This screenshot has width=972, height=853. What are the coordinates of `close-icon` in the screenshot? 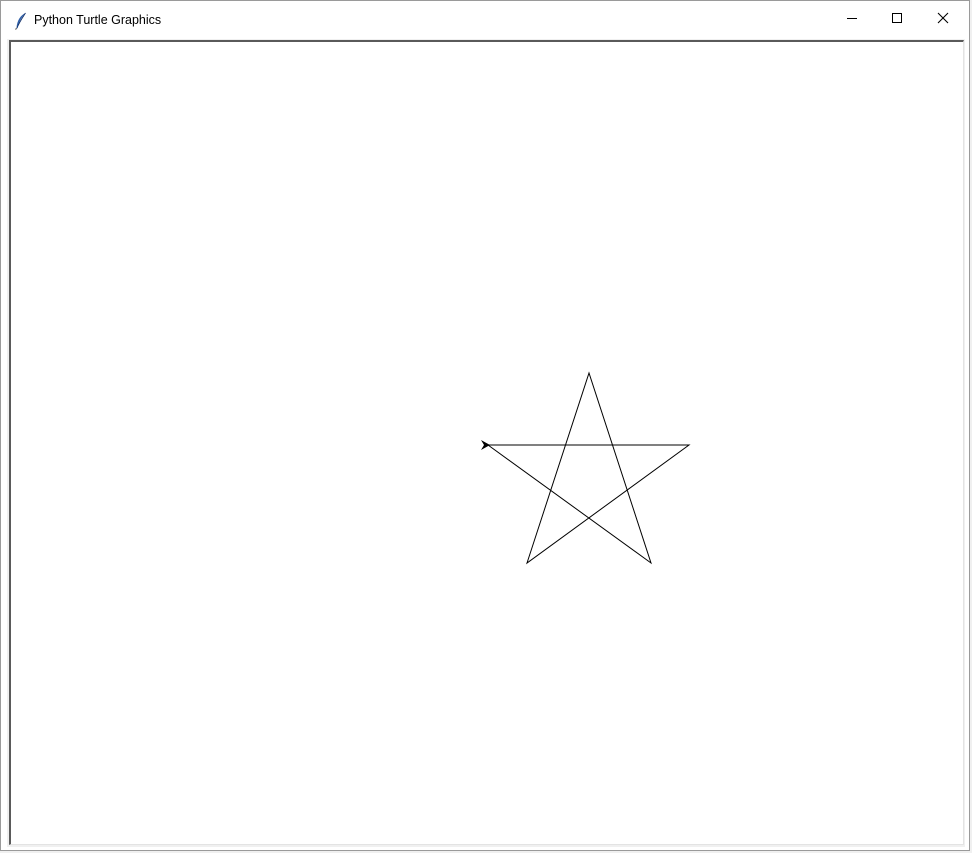 It's located at (943, 20).